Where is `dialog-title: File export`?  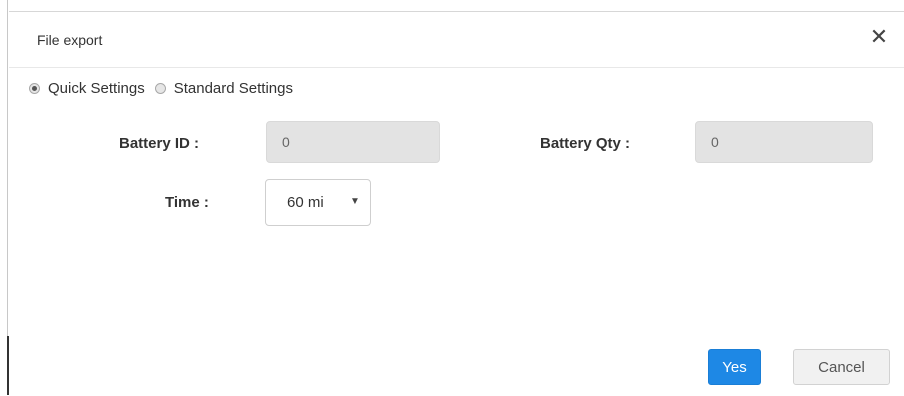 dialog-title: File export is located at coordinates (70, 40).